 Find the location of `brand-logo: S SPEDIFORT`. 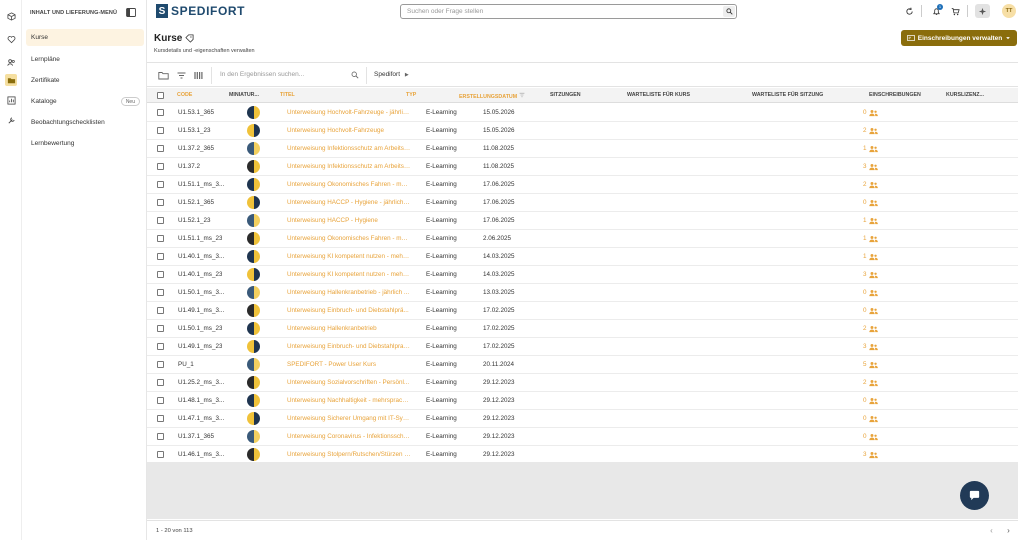

brand-logo: S SPEDIFORT is located at coordinates (200, 11).